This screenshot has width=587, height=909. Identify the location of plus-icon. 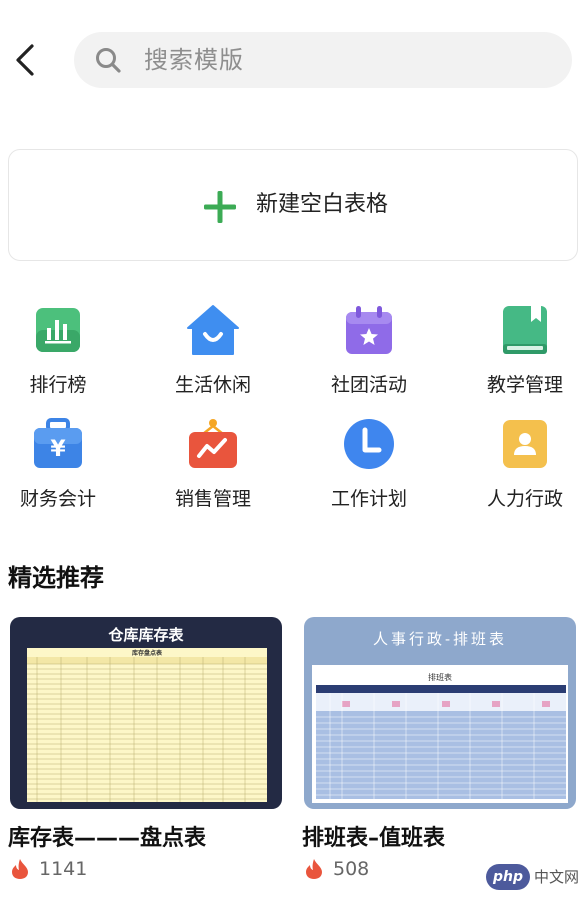
(220, 207).